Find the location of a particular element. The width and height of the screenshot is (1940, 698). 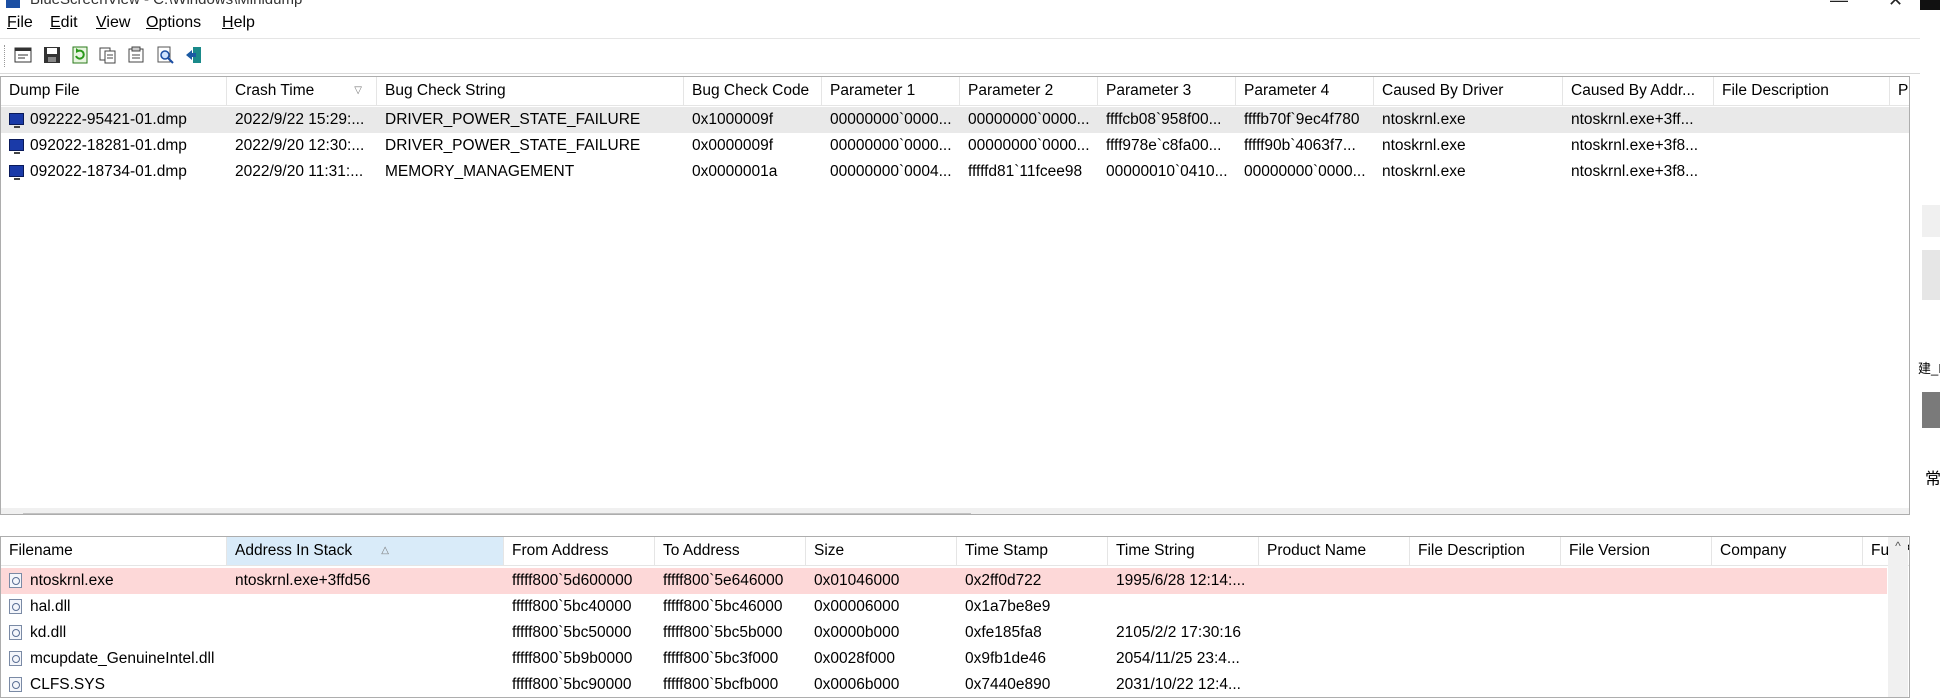

title-bar: BlueScreenView - C:\Windows\Minidump — ✕ is located at coordinates (970, 5).